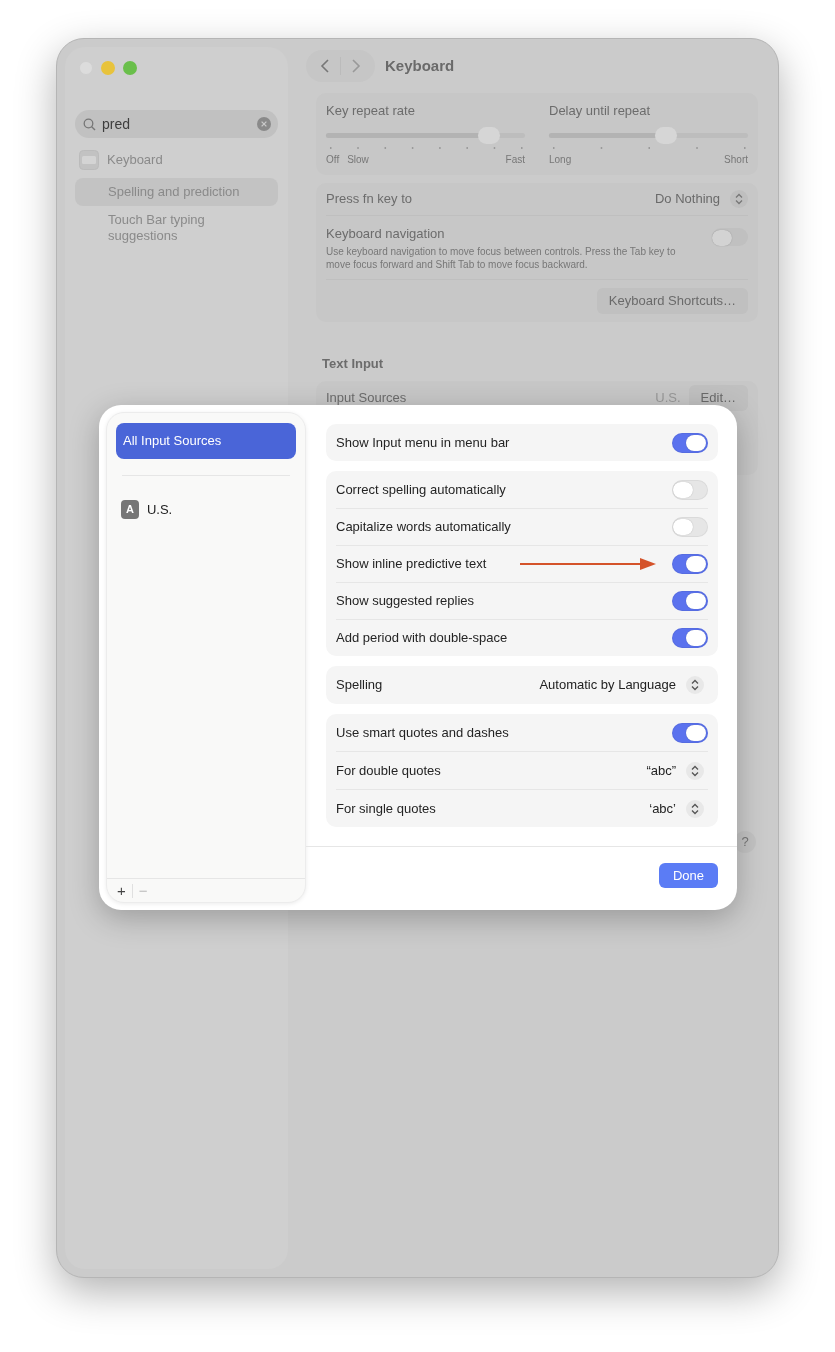 The height and width of the screenshot is (1352, 835). I want to click on setting-label: Correct spelling automatically, so click(421, 489).